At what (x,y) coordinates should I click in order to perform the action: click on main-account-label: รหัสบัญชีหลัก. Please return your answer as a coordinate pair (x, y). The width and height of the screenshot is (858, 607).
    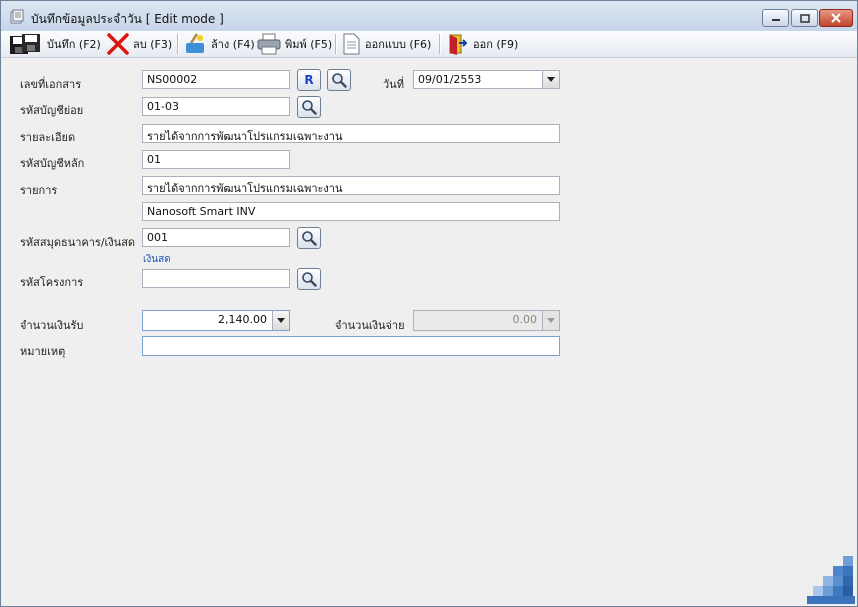
    Looking at the image, I should click on (52, 163).